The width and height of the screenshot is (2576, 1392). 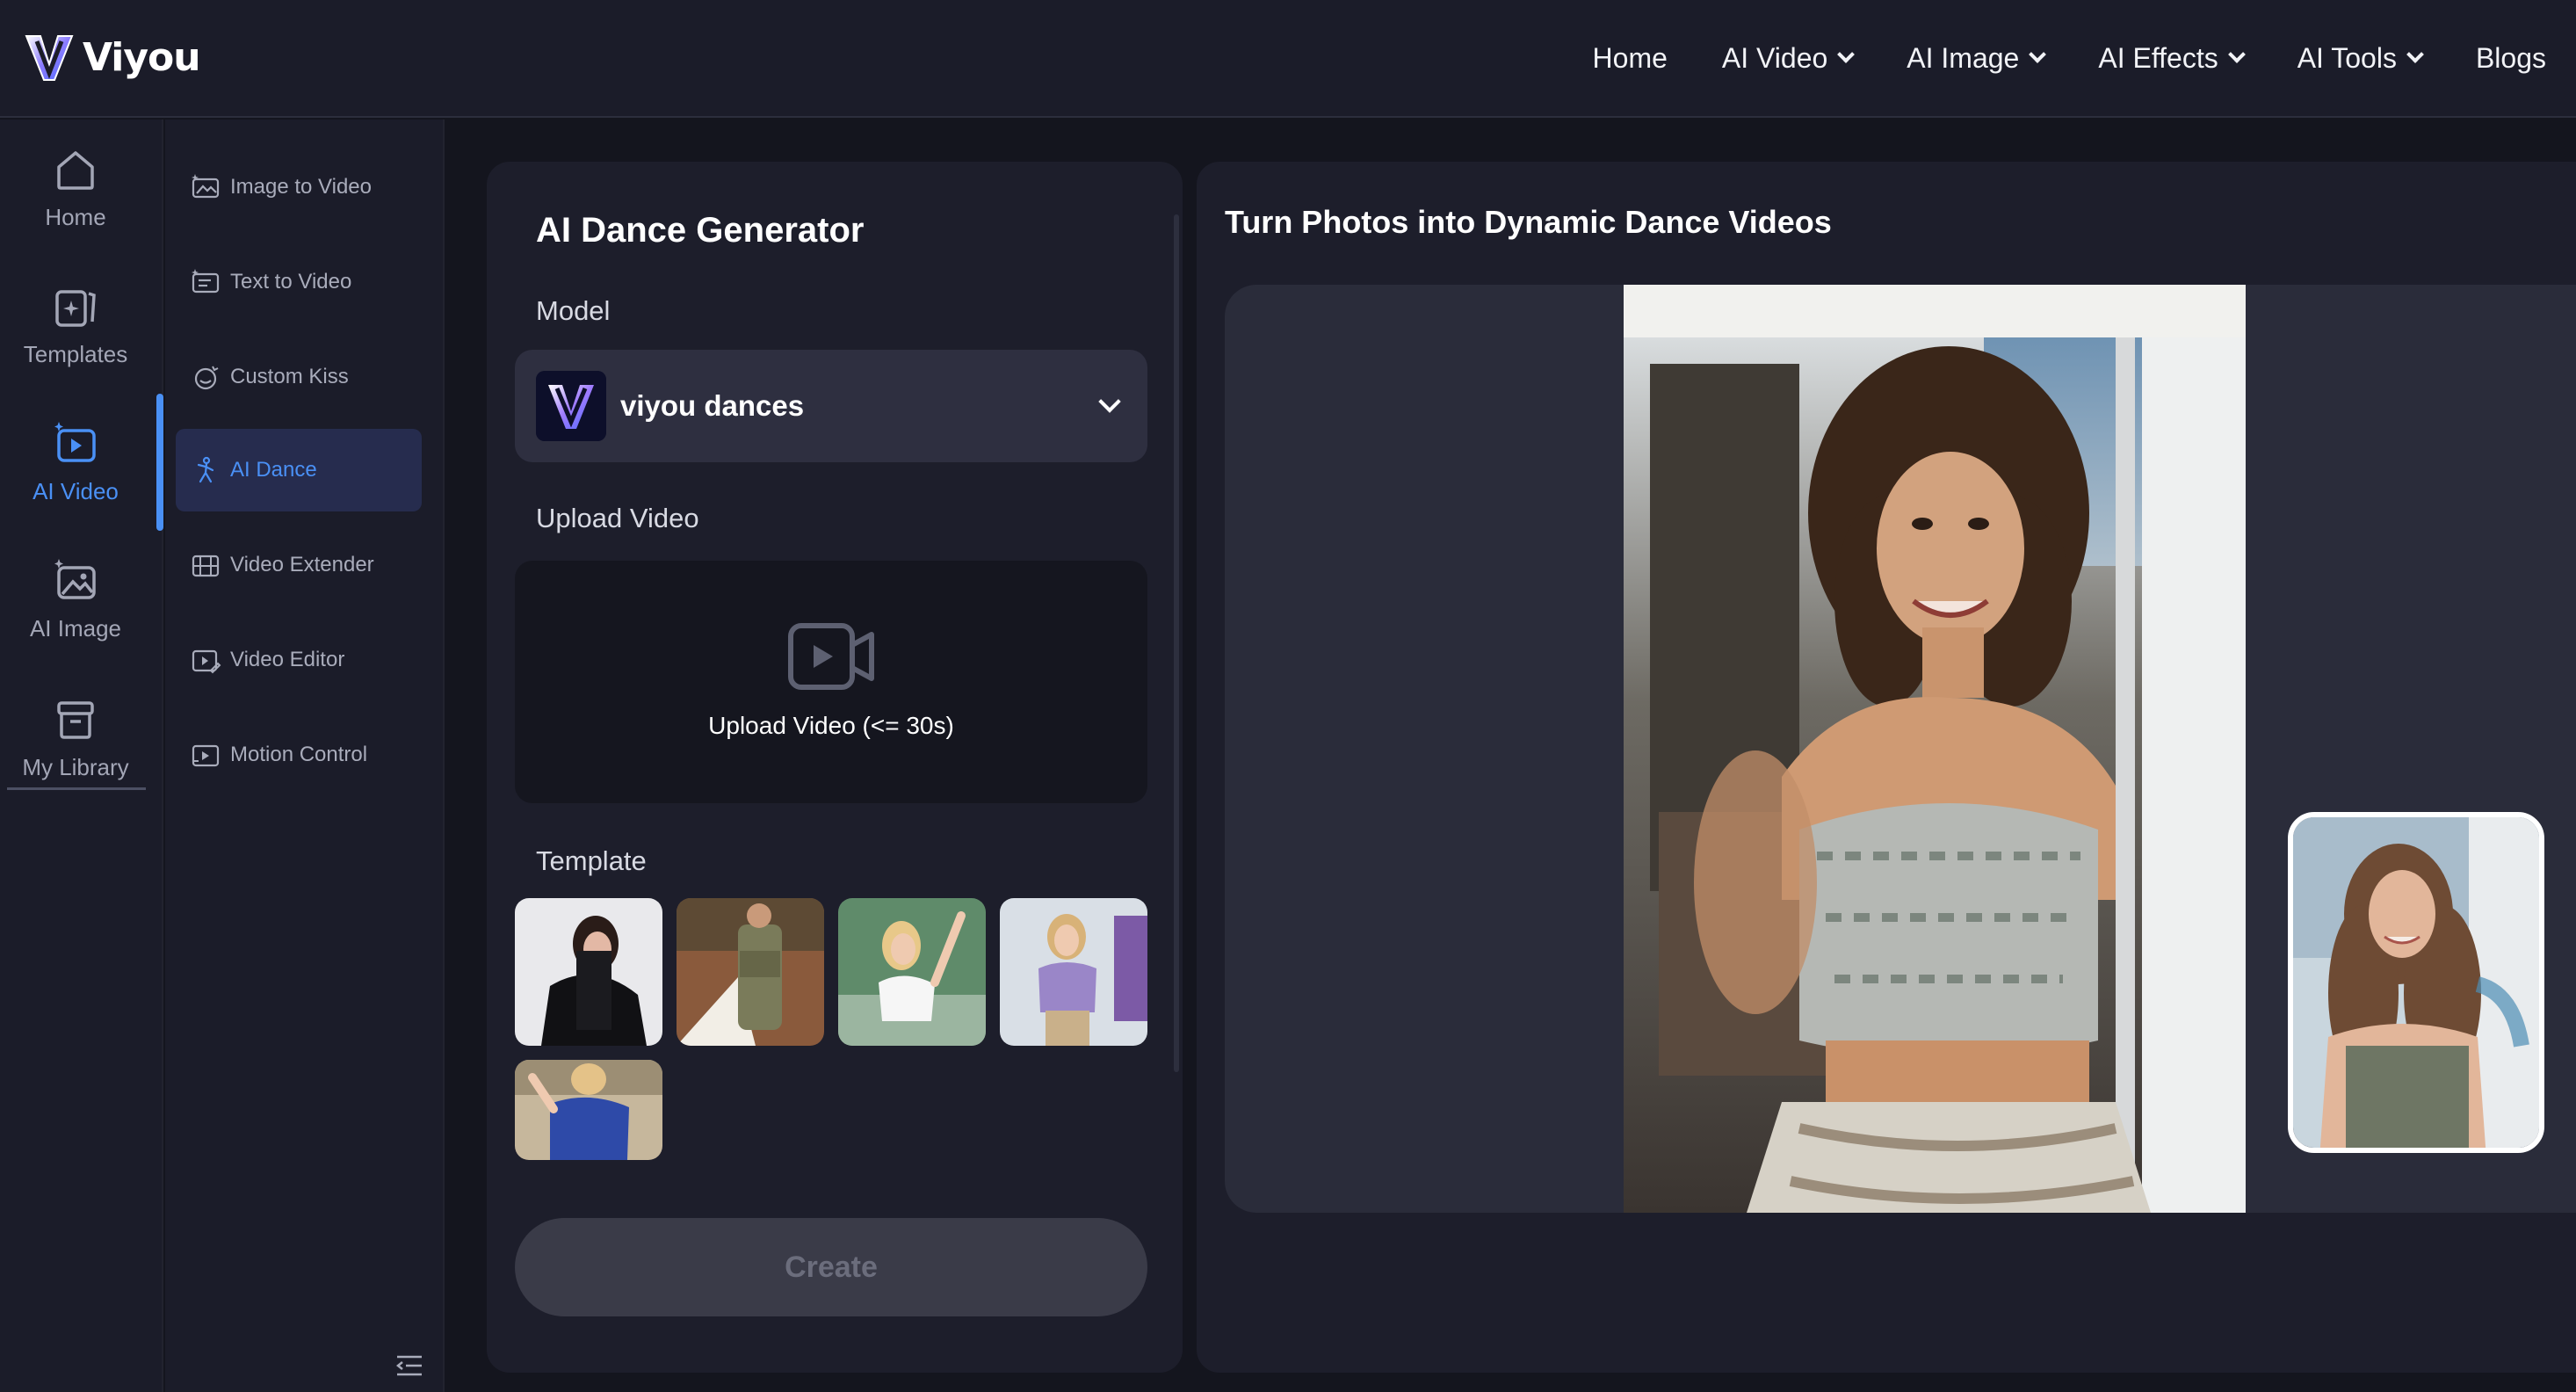 I want to click on template-label: Template, so click(x=591, y=860).